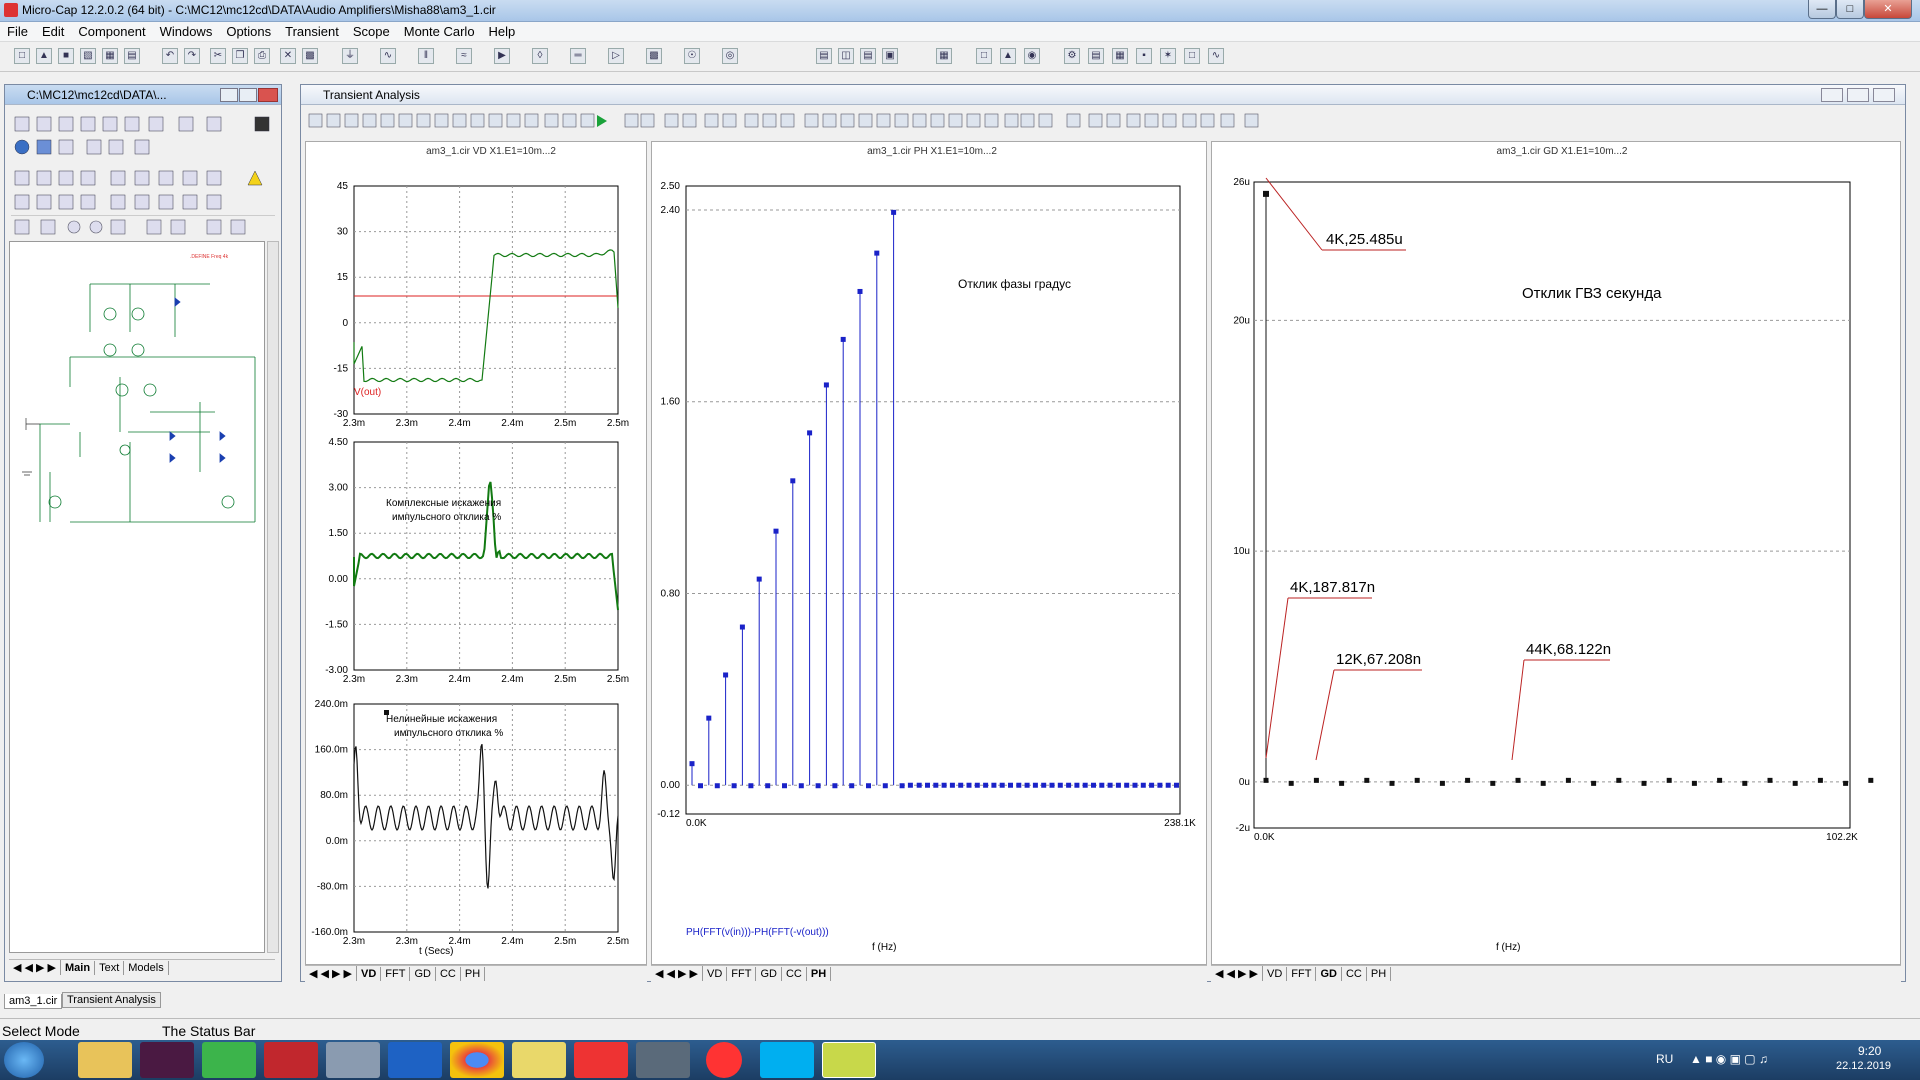  Describe the element at coordinates (423, 974) in the screenshot. I see `left-tab-gd: GD` at that location.